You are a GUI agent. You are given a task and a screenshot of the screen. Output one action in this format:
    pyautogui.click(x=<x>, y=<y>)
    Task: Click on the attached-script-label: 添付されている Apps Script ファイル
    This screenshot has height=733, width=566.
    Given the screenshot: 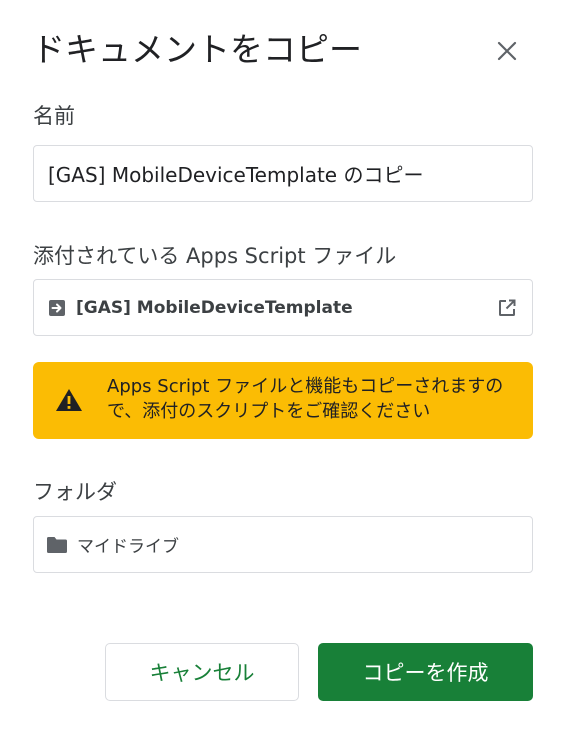 What is the action you would take?
    pyautogui.click(x=215, y=256)
    